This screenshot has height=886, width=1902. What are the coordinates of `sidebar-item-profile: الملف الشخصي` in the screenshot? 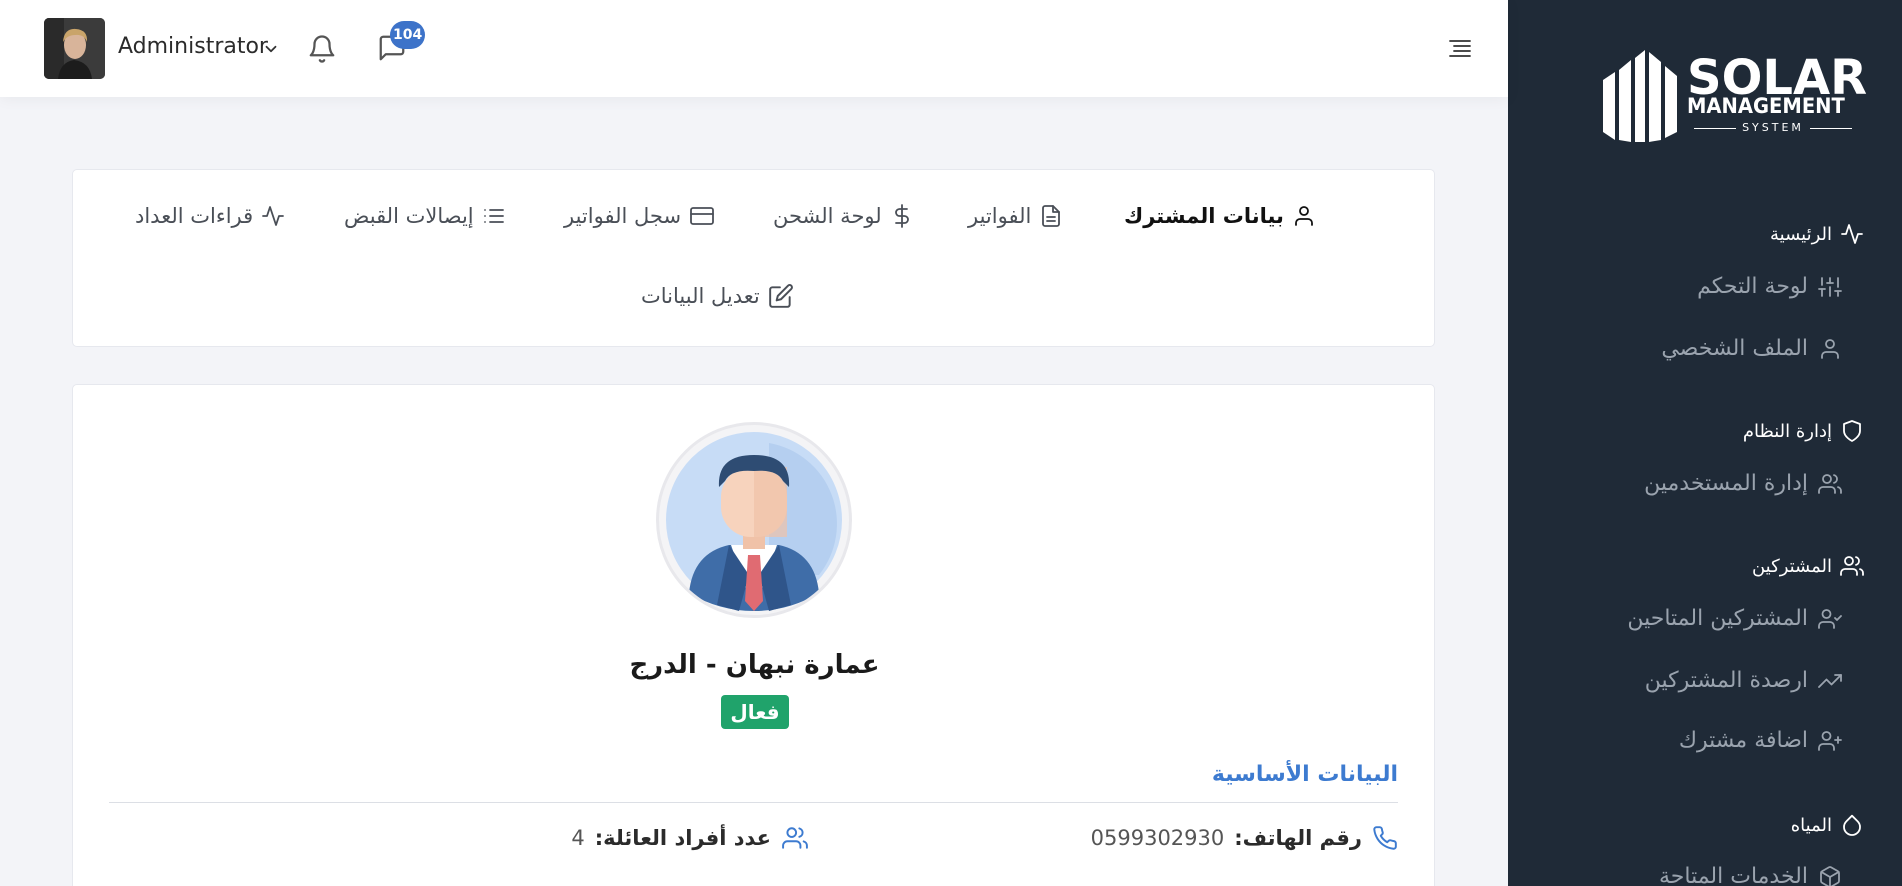 It's located at (1751, 348).